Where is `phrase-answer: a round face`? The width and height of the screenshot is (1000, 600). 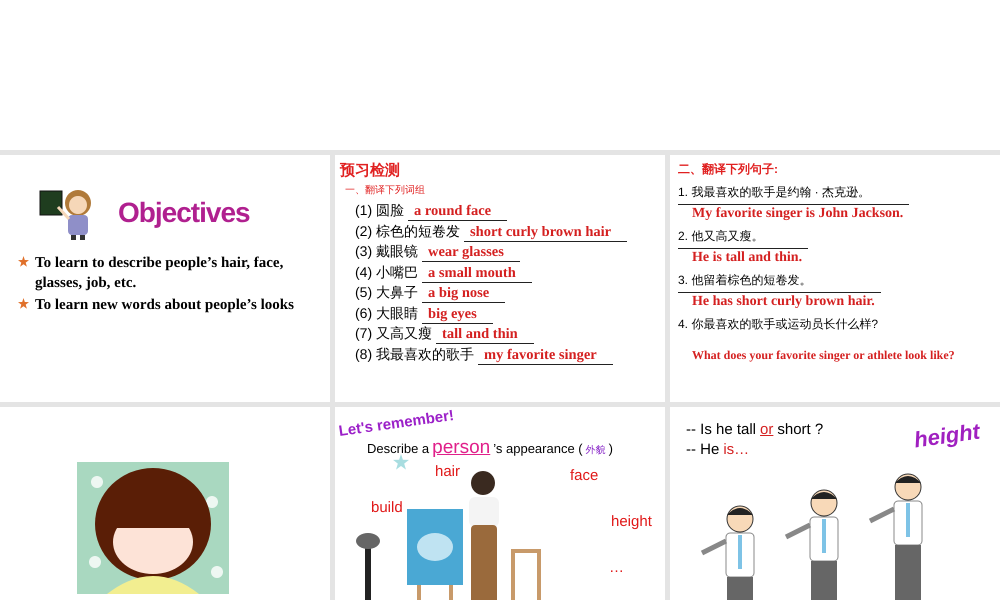 phrase-answer: a round face is located at coordinates (458, 212).